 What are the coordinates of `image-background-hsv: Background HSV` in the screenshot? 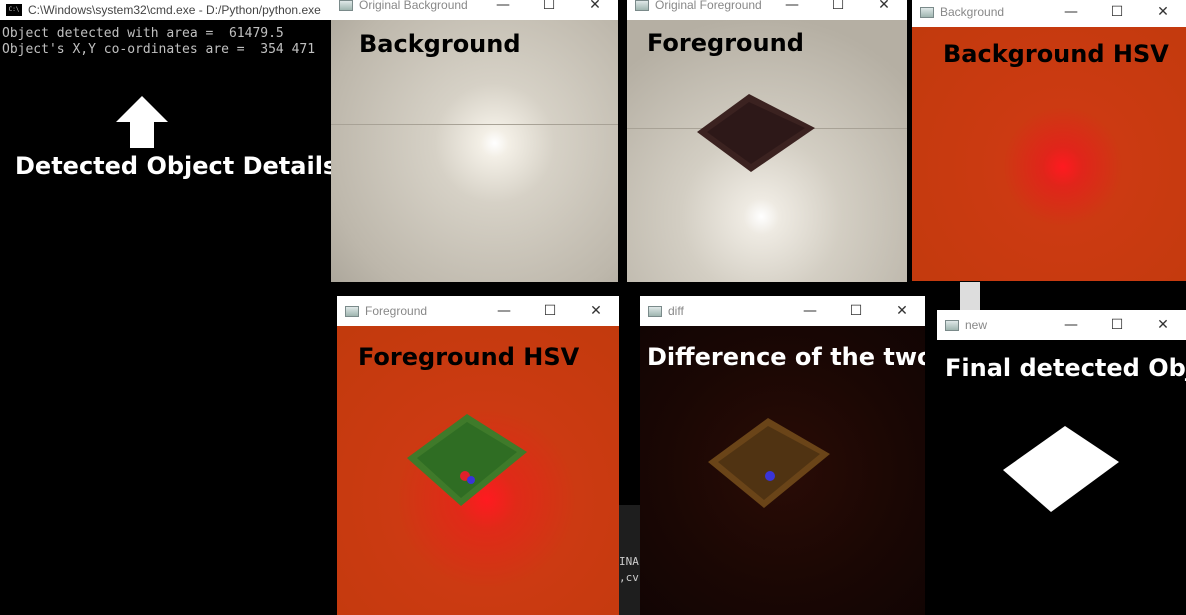 It's located at (1049, 154).